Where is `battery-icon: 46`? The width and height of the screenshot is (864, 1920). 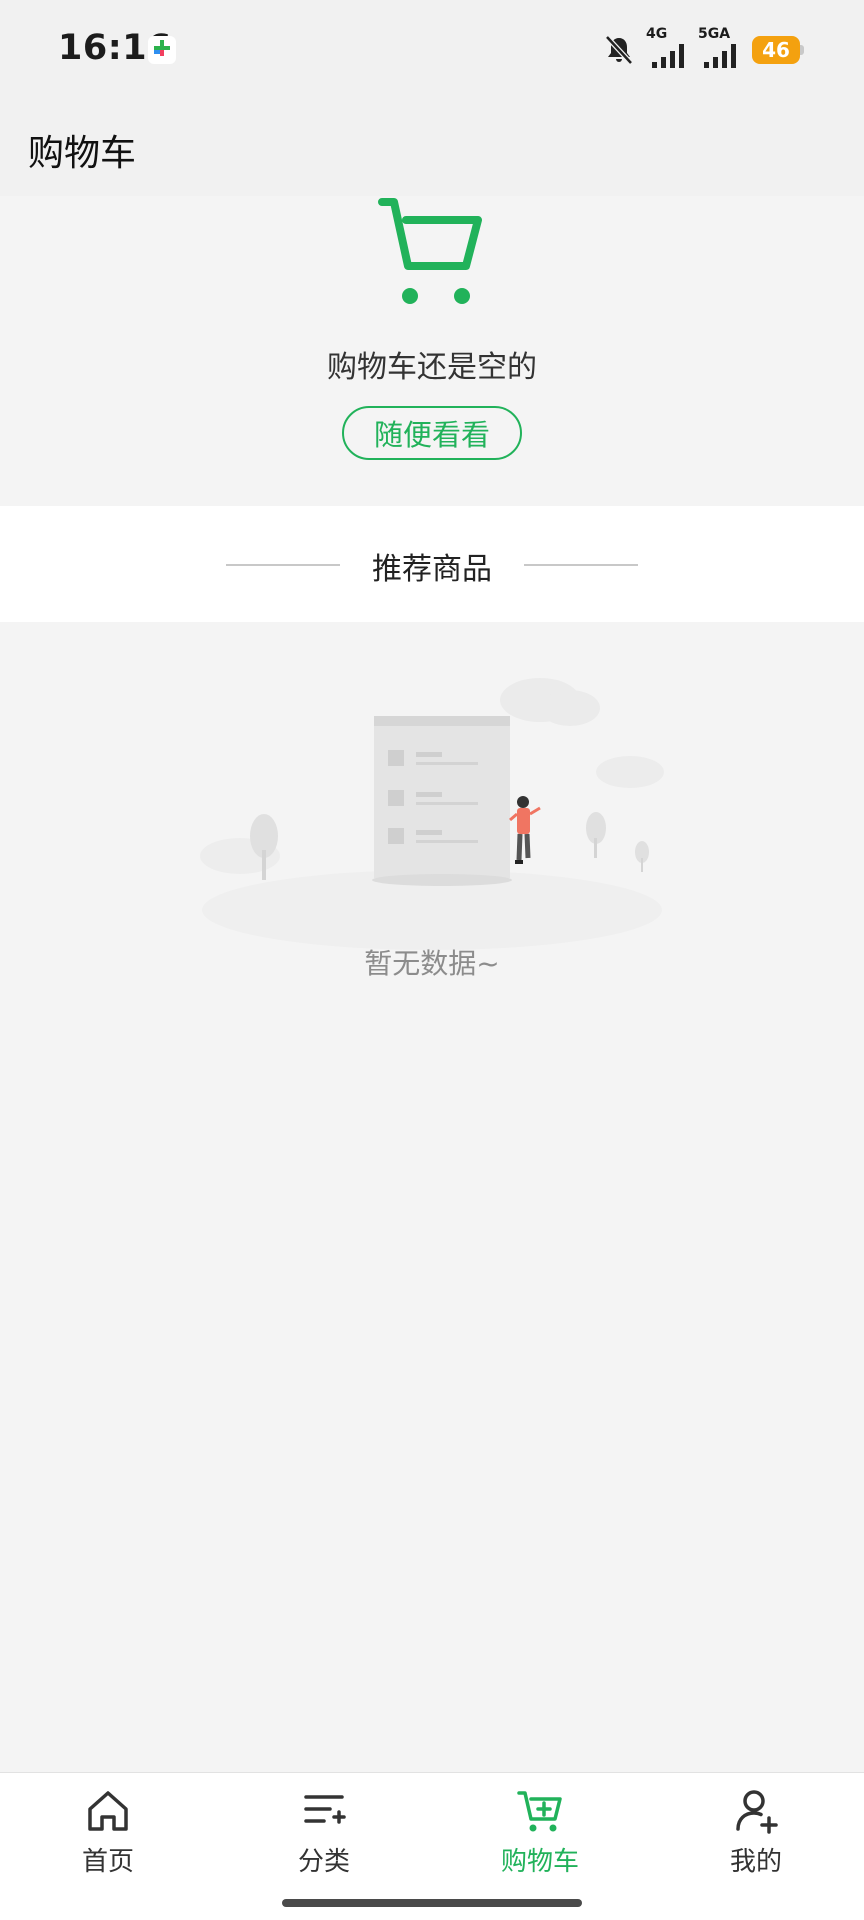
battery-icon: 46 is located at coordinates (778, 50).